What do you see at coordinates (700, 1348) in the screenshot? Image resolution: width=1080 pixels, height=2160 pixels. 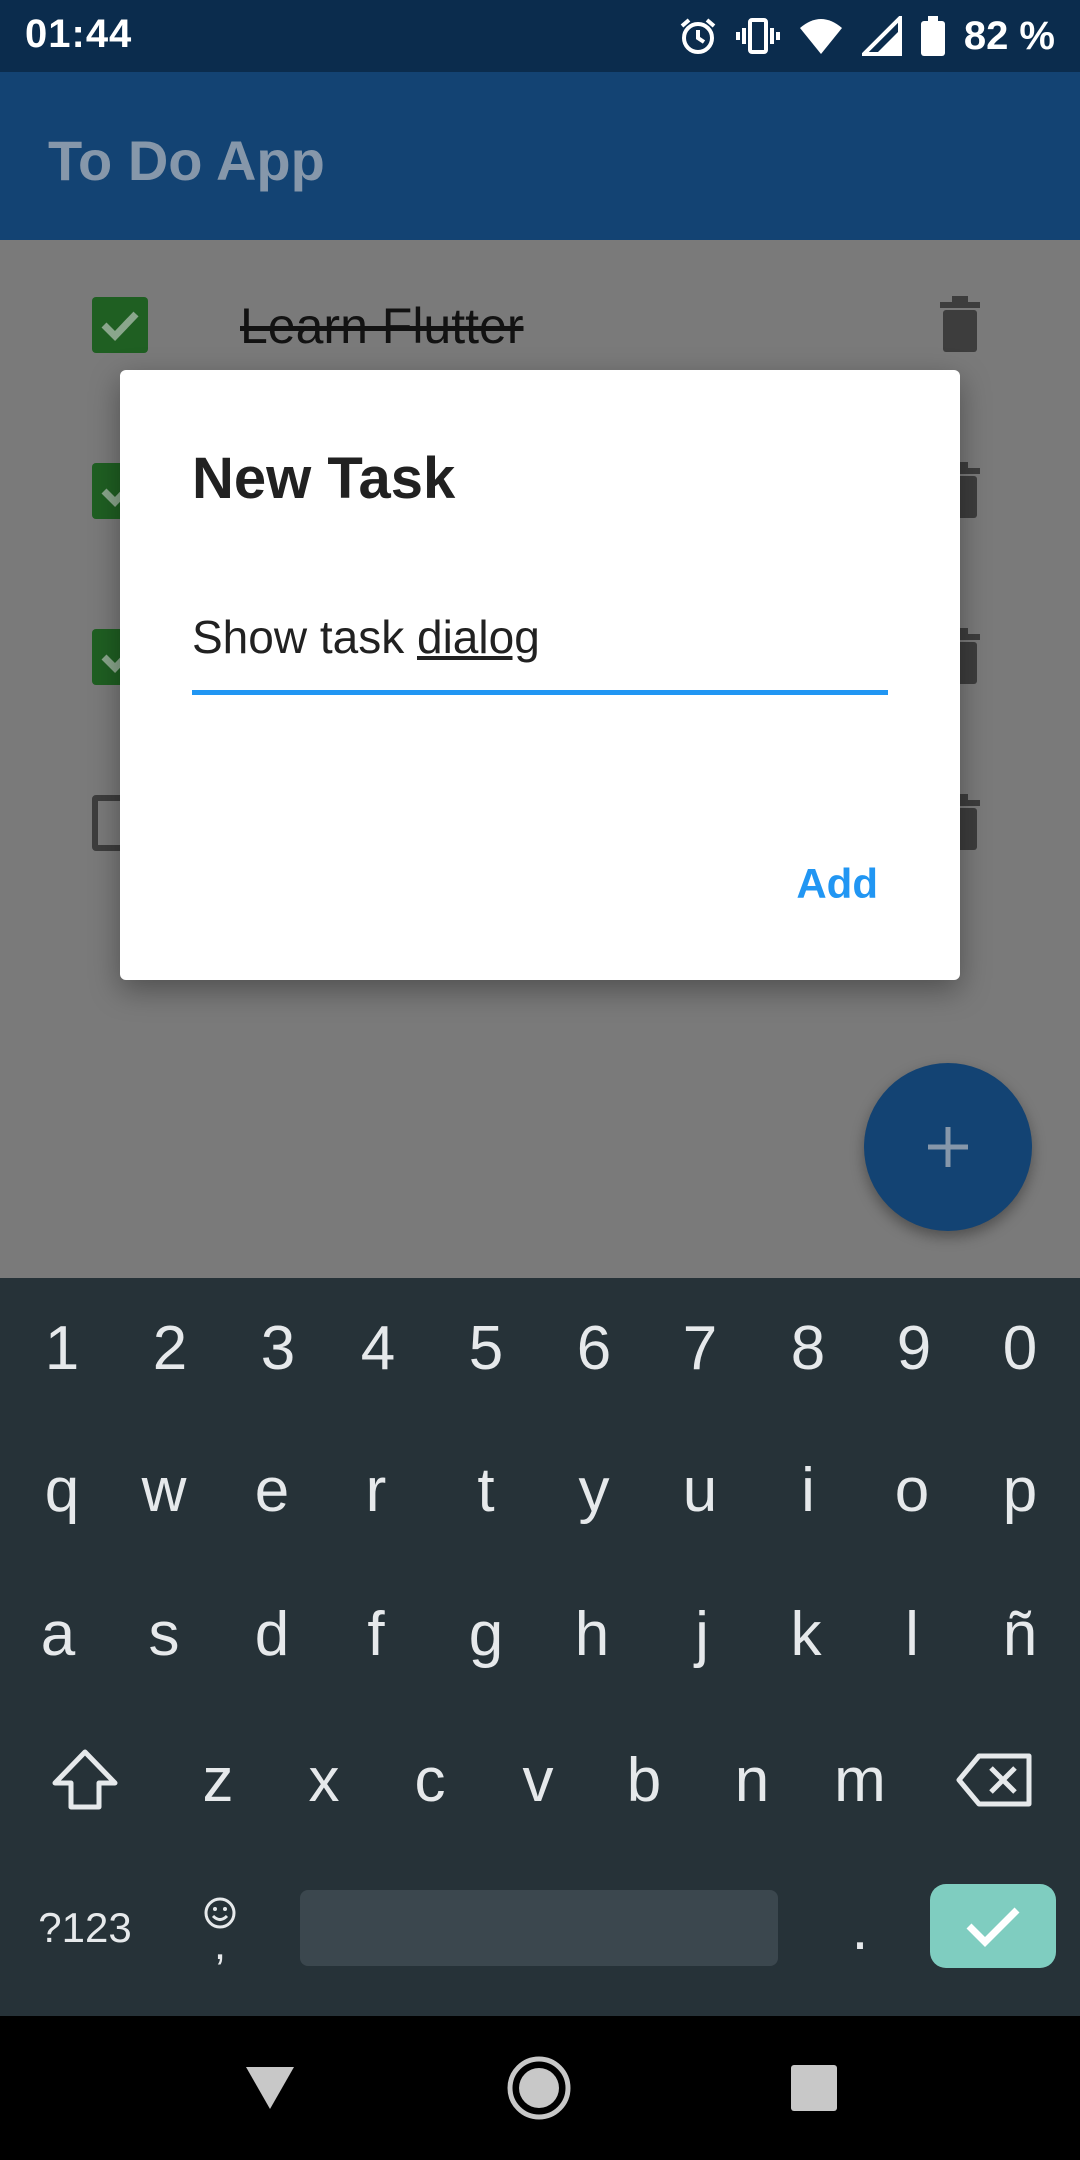 I see `key-7: 7` at bounding box center [700, 1348].